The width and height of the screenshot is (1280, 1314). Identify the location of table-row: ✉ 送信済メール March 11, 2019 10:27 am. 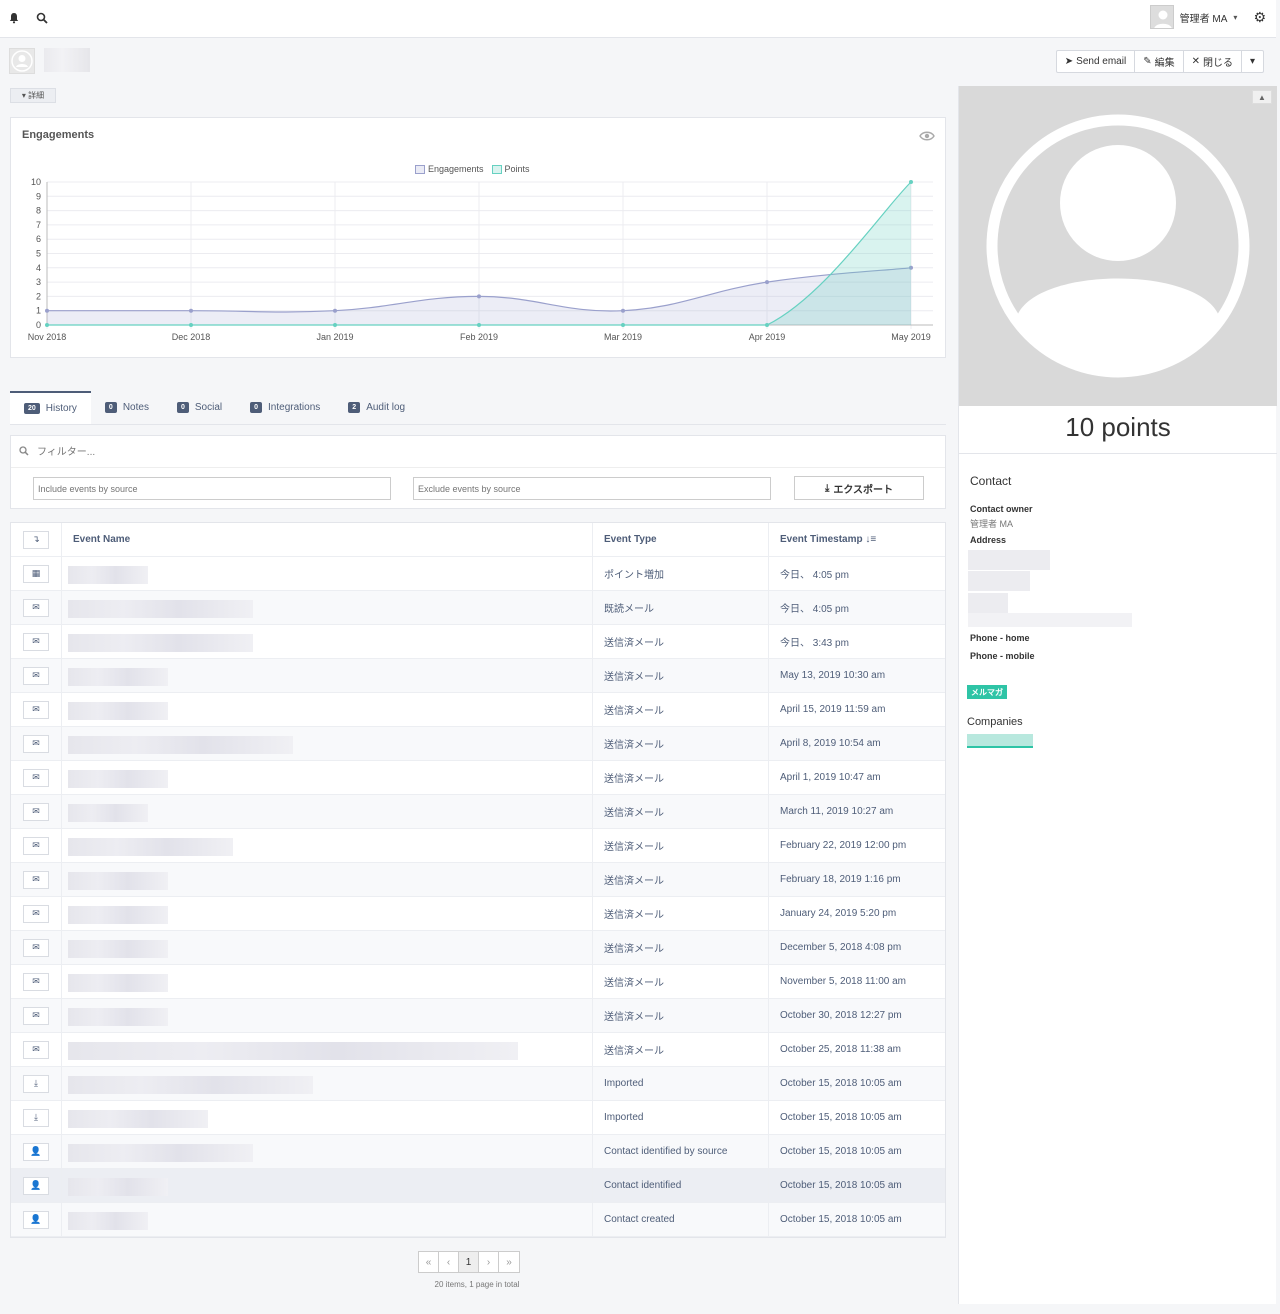
(478, 812).